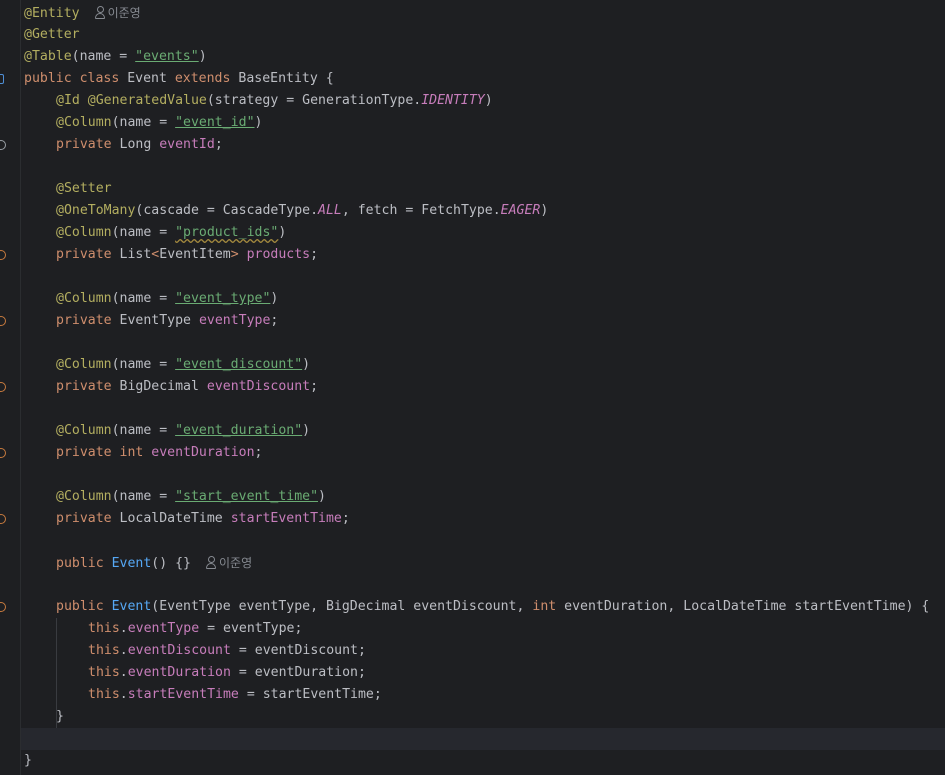  I want to click on code-line: this.eventDiscount = eventDiscount;, so click(227, 651).